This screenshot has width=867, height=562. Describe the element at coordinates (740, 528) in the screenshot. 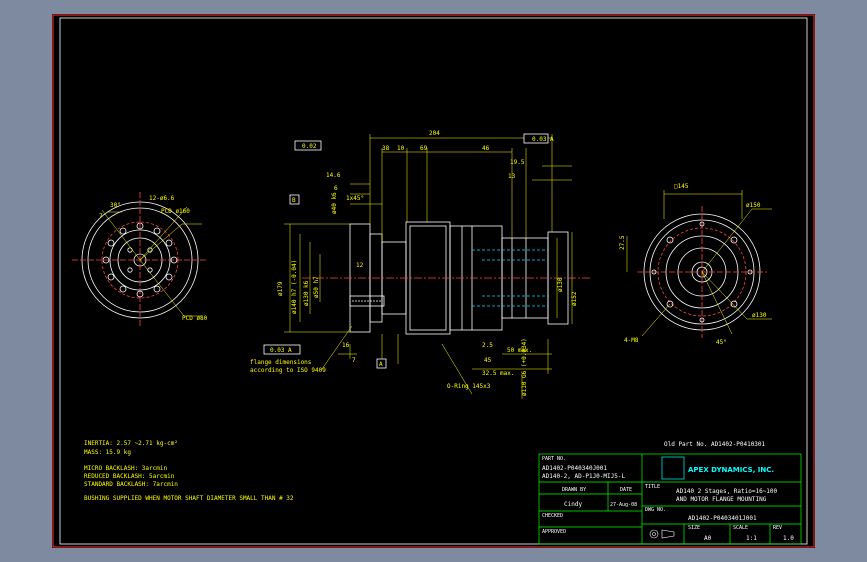

I see `tb-scale-label: SCALE` at that location.